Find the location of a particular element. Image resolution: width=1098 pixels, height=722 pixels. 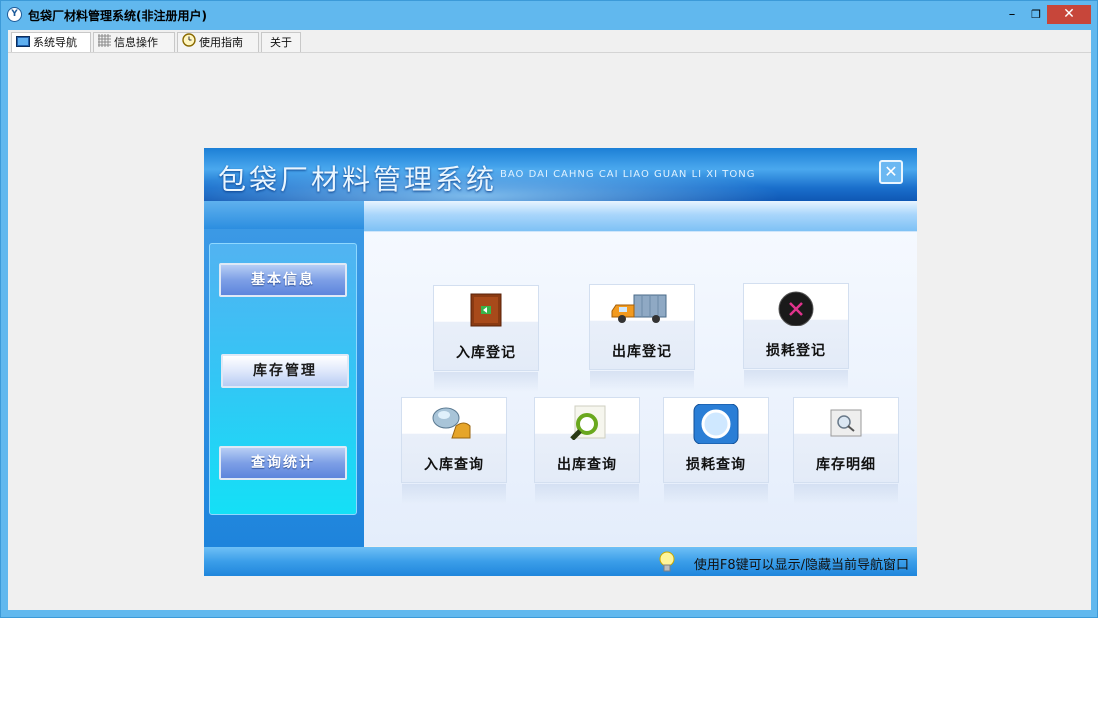

tab-label: 关于 is located at coordinates (281, 42).